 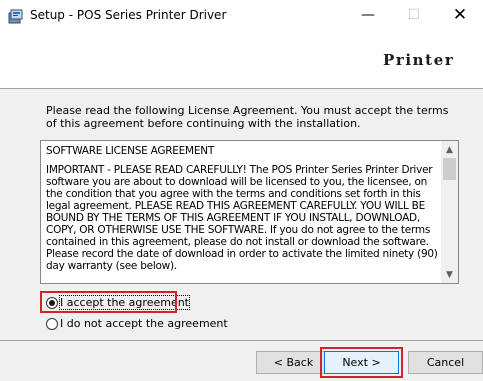 I want to click on maximize-icon: ☐, so click(x=414, y=15).